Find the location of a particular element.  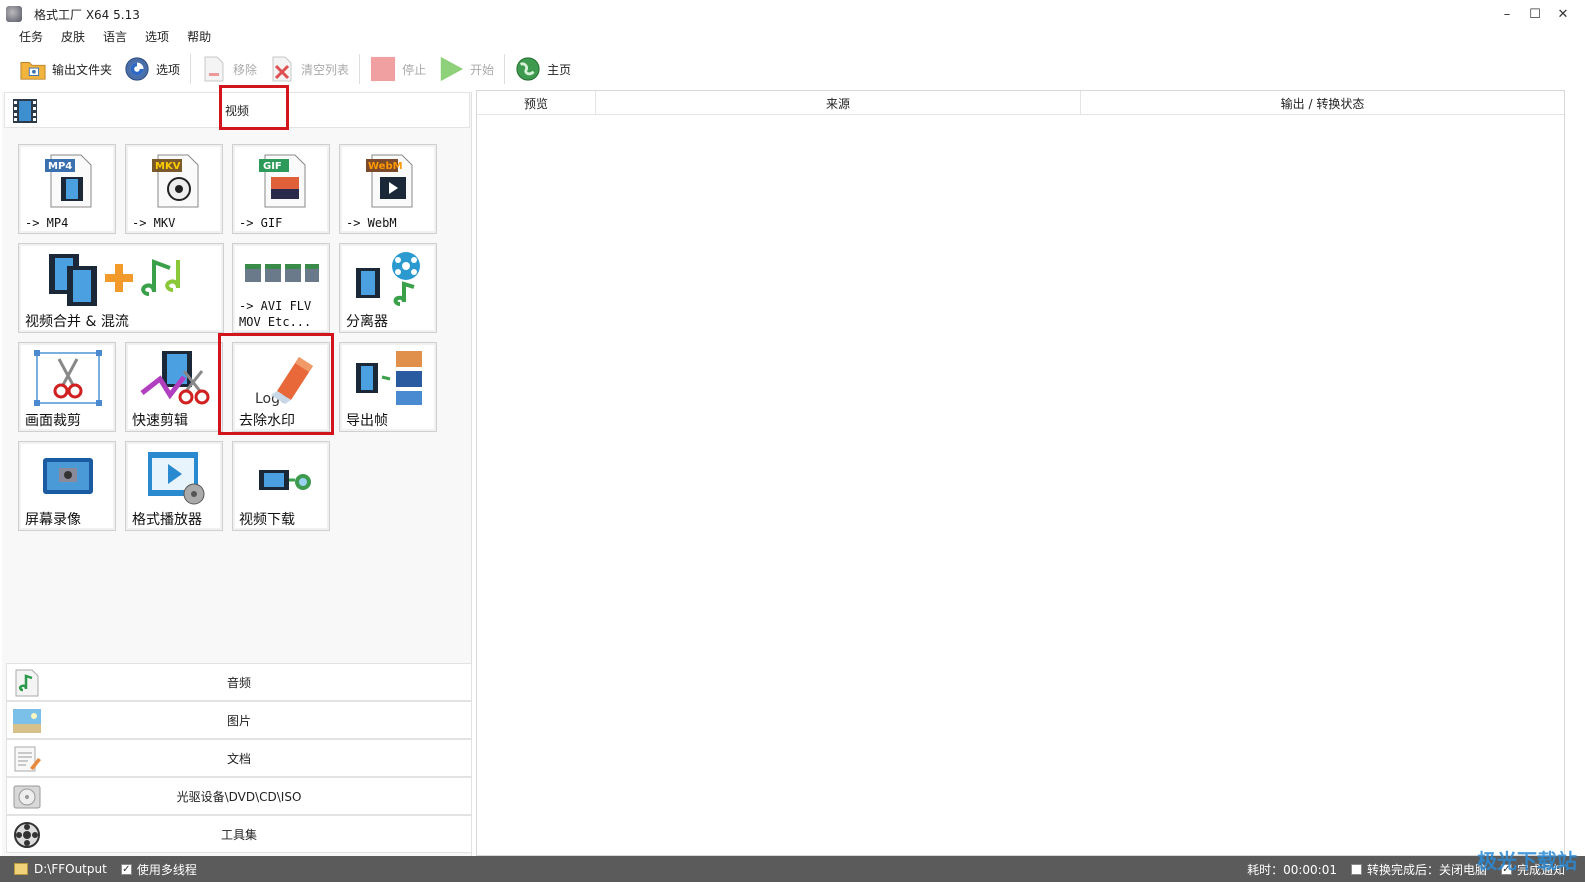

webm-file-icon: WebM is located at coordinates (389, 180).